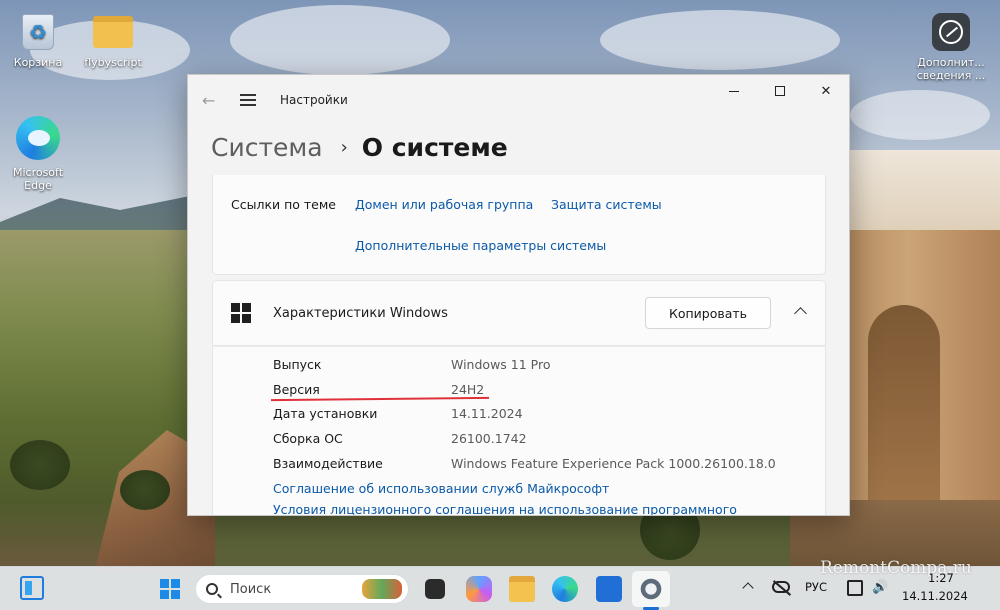 The height and width of the screenshot is (610, 1000). Describe the element at coordinates (708, 313) in the screenshot. I see `copy-button: Копировать` at that location.